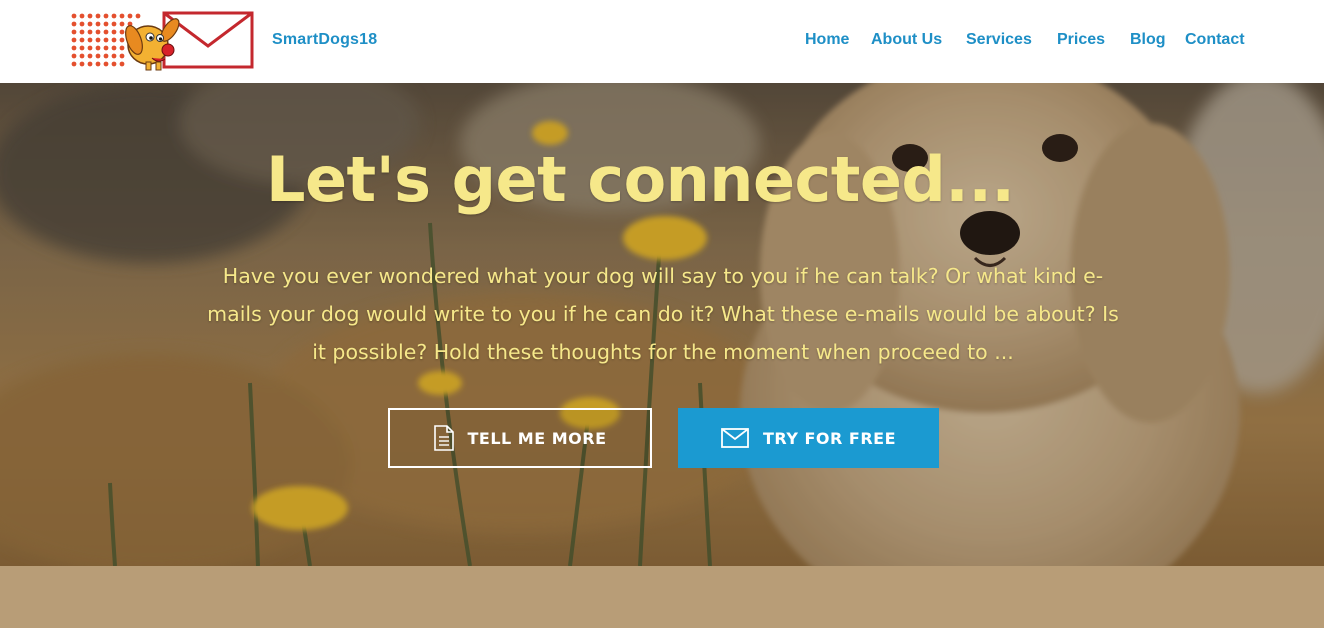 This screenshot has width=1324, height=628. I want to click on envelope-icon, so click(735, 438).